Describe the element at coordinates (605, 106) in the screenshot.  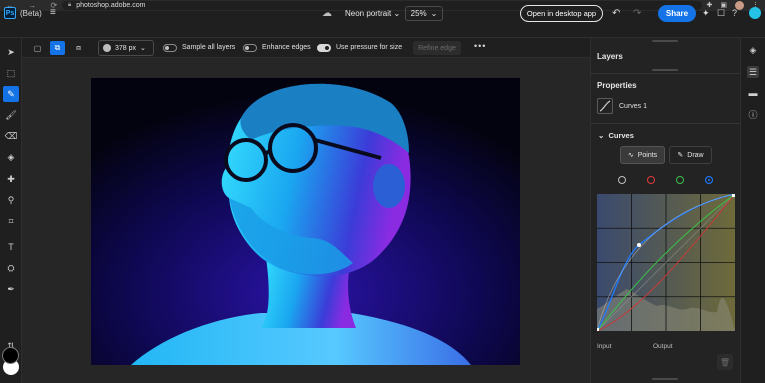
I see `curves-adjustment-icon` at that location.